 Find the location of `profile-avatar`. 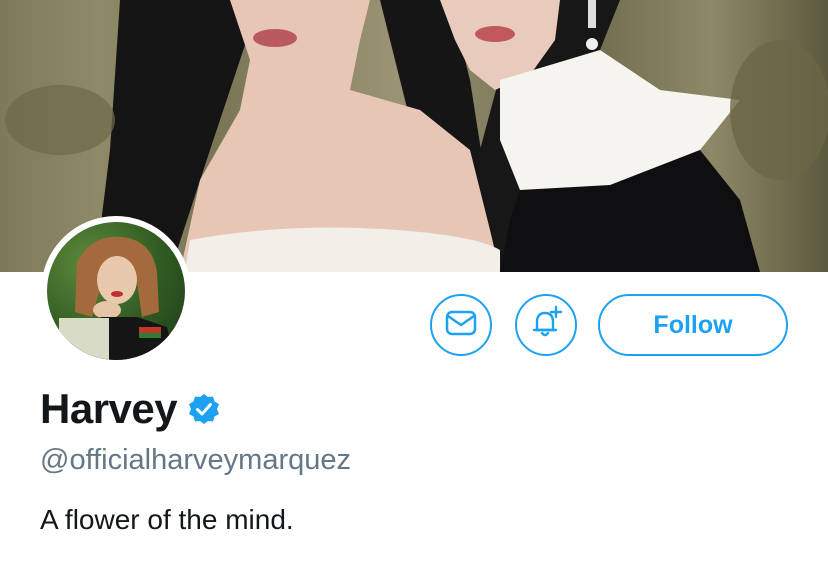

profile-avatar is located at coordinates (116, 291).